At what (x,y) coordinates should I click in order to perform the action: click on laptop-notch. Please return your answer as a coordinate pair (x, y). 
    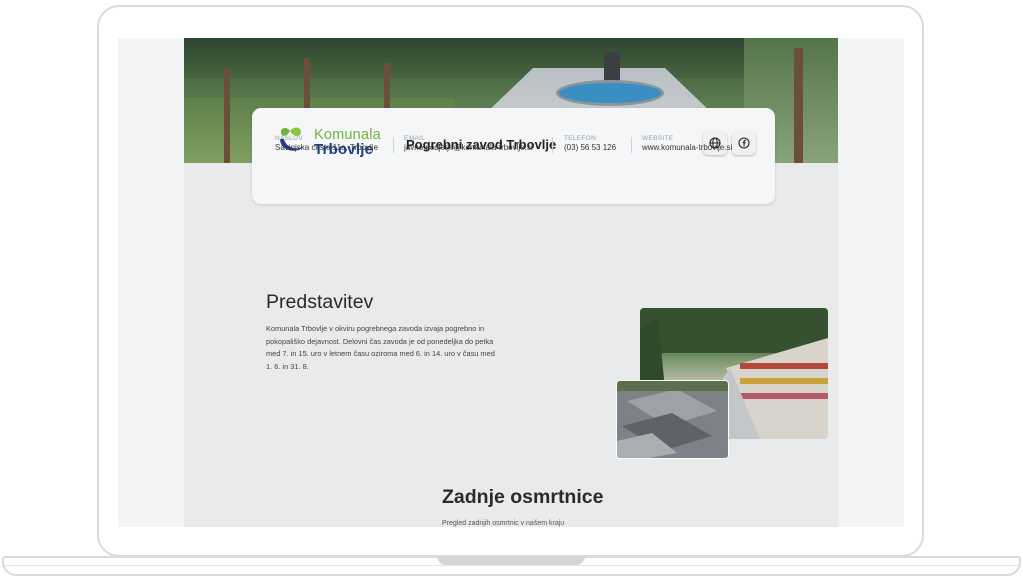
    Looking at the image, I should click on (511, 560).